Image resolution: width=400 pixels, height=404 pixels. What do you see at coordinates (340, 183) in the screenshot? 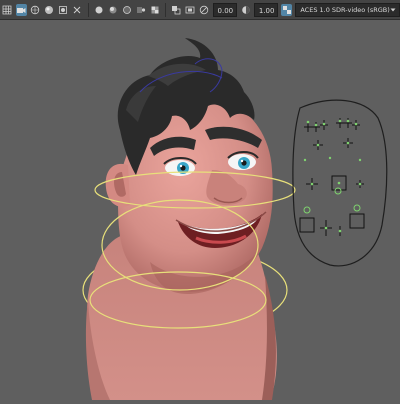
I see `face-control-board` at bounding box center [340, 183].